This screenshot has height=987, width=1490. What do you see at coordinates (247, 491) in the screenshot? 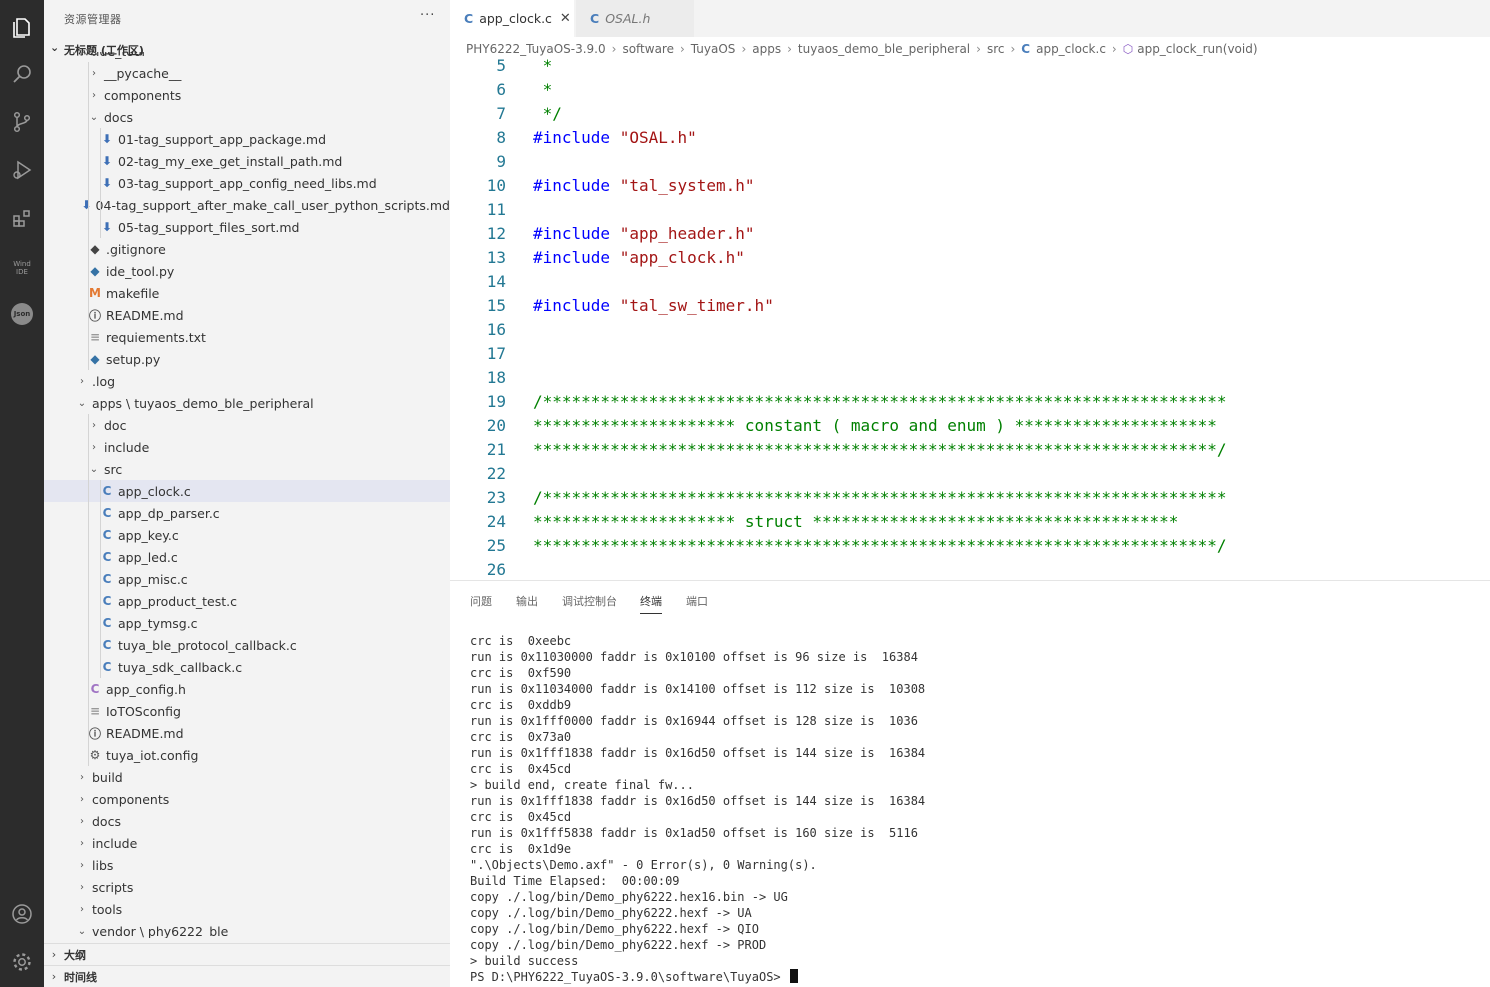
I see `tree-file: Capp_clock.c` at bounding box center [247, 491].